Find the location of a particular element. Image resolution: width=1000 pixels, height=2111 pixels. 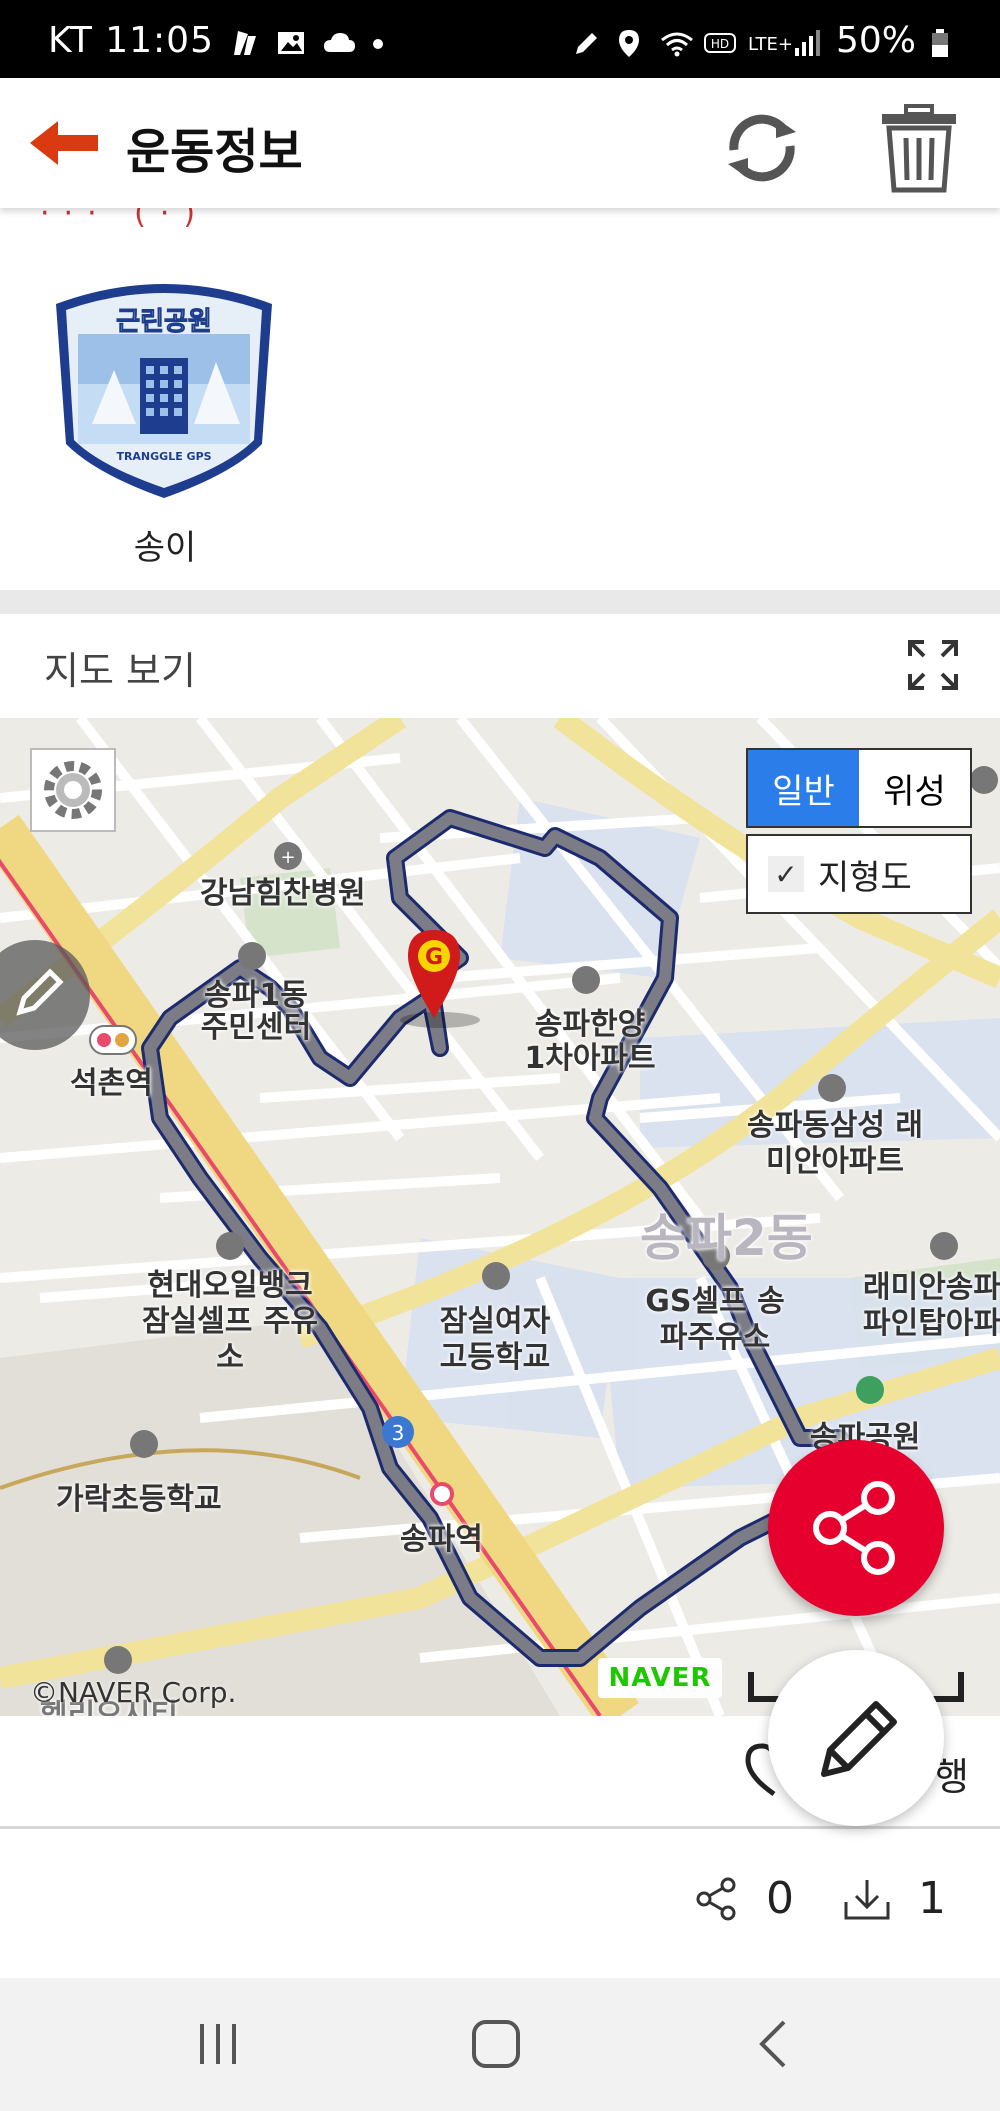

share-icon is located at coordinates (854, 1528).